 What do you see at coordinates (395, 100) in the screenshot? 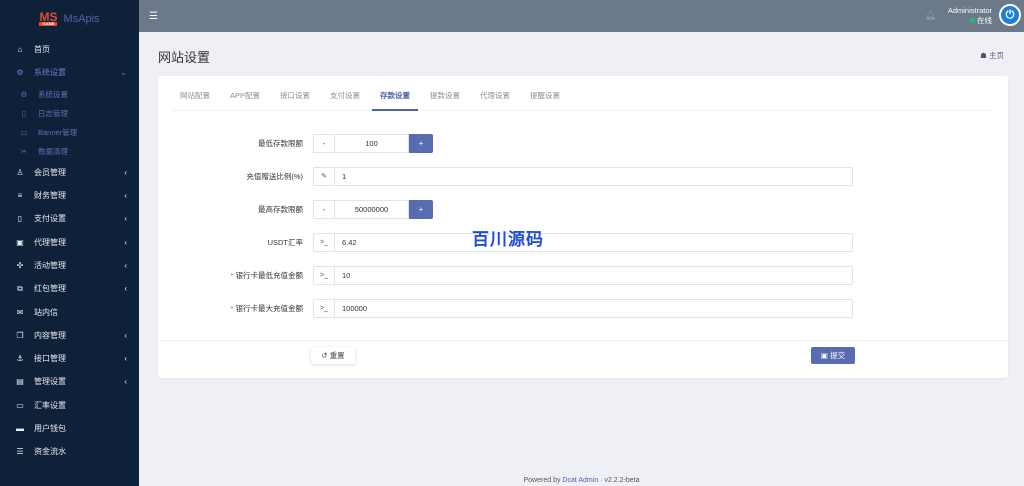
I see `tab: 存款设置` at bounding box center [395, 100].